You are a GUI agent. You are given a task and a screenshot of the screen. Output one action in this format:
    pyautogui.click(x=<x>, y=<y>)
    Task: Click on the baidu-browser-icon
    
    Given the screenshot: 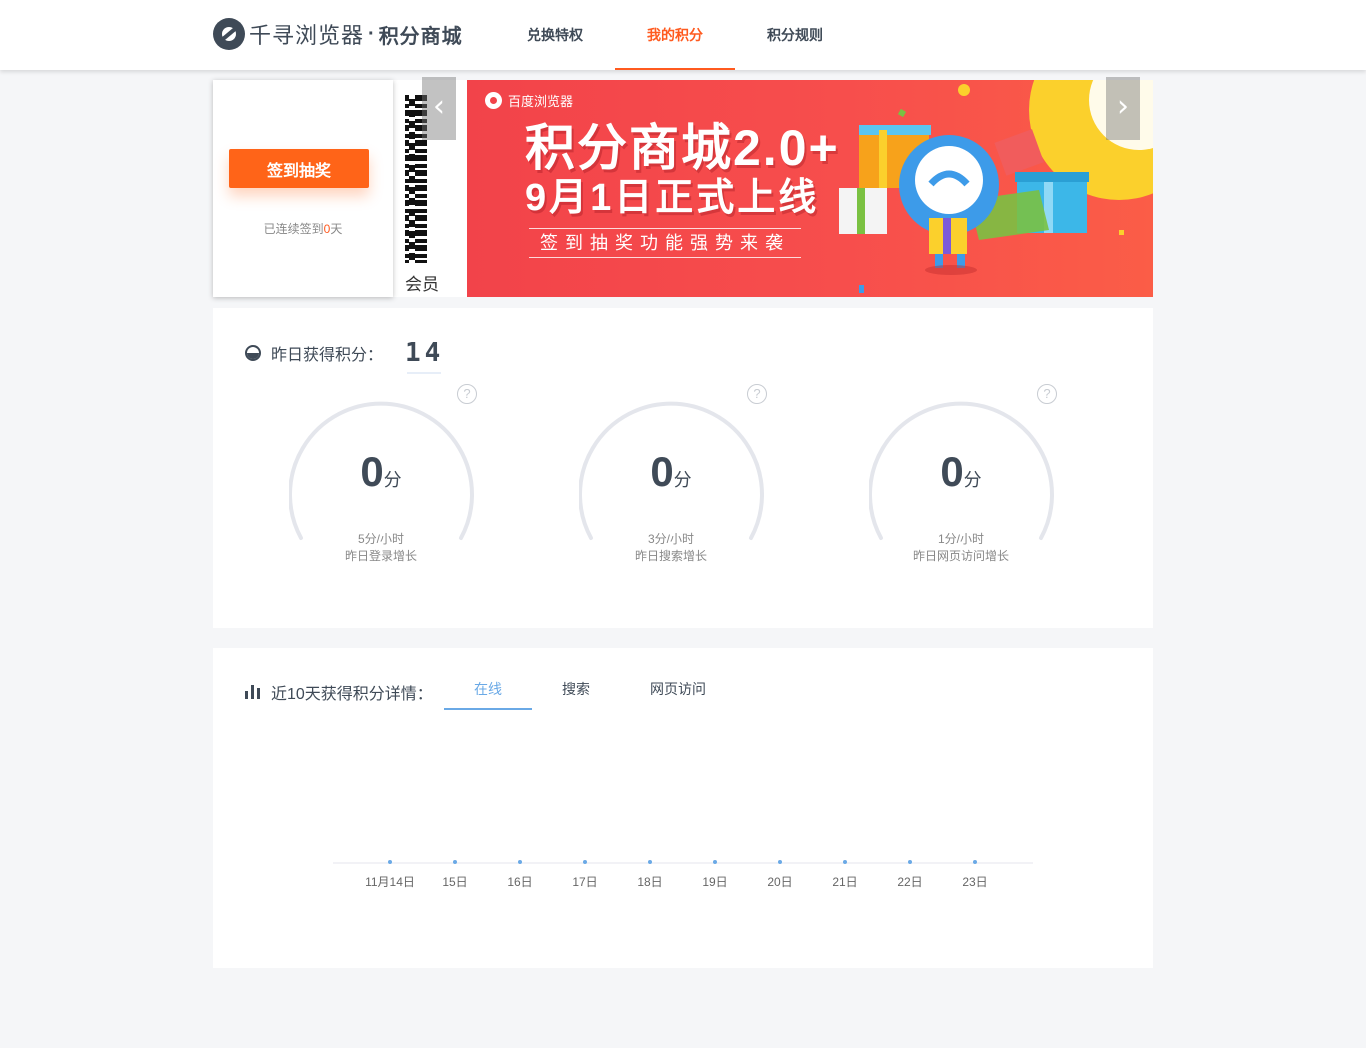 What is the action you would take?
    pyautogui.click(x=493, y=100)
    